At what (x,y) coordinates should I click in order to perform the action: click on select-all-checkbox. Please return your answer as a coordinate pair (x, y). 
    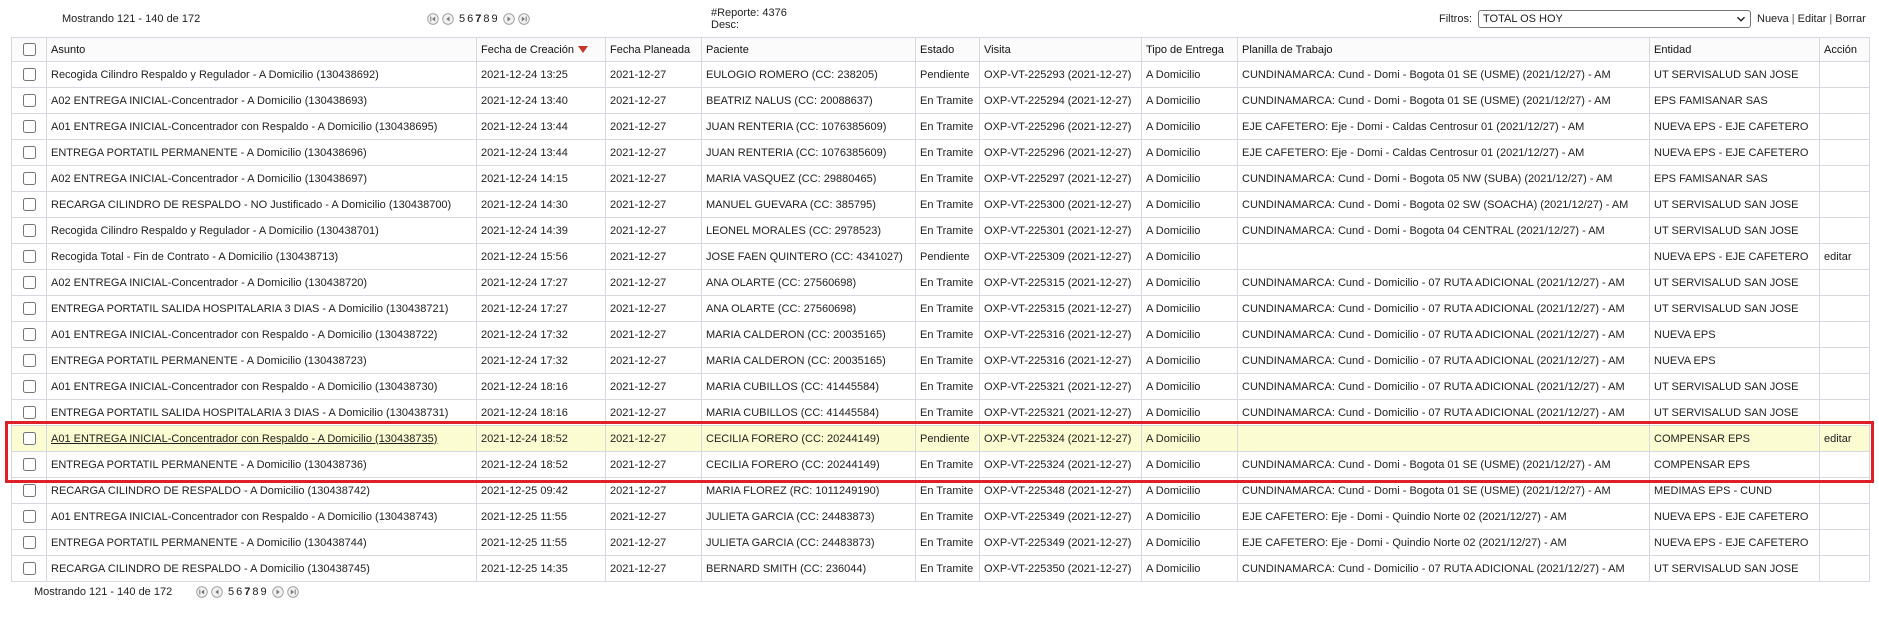
    Looking at the image, I should click on (29, 49).